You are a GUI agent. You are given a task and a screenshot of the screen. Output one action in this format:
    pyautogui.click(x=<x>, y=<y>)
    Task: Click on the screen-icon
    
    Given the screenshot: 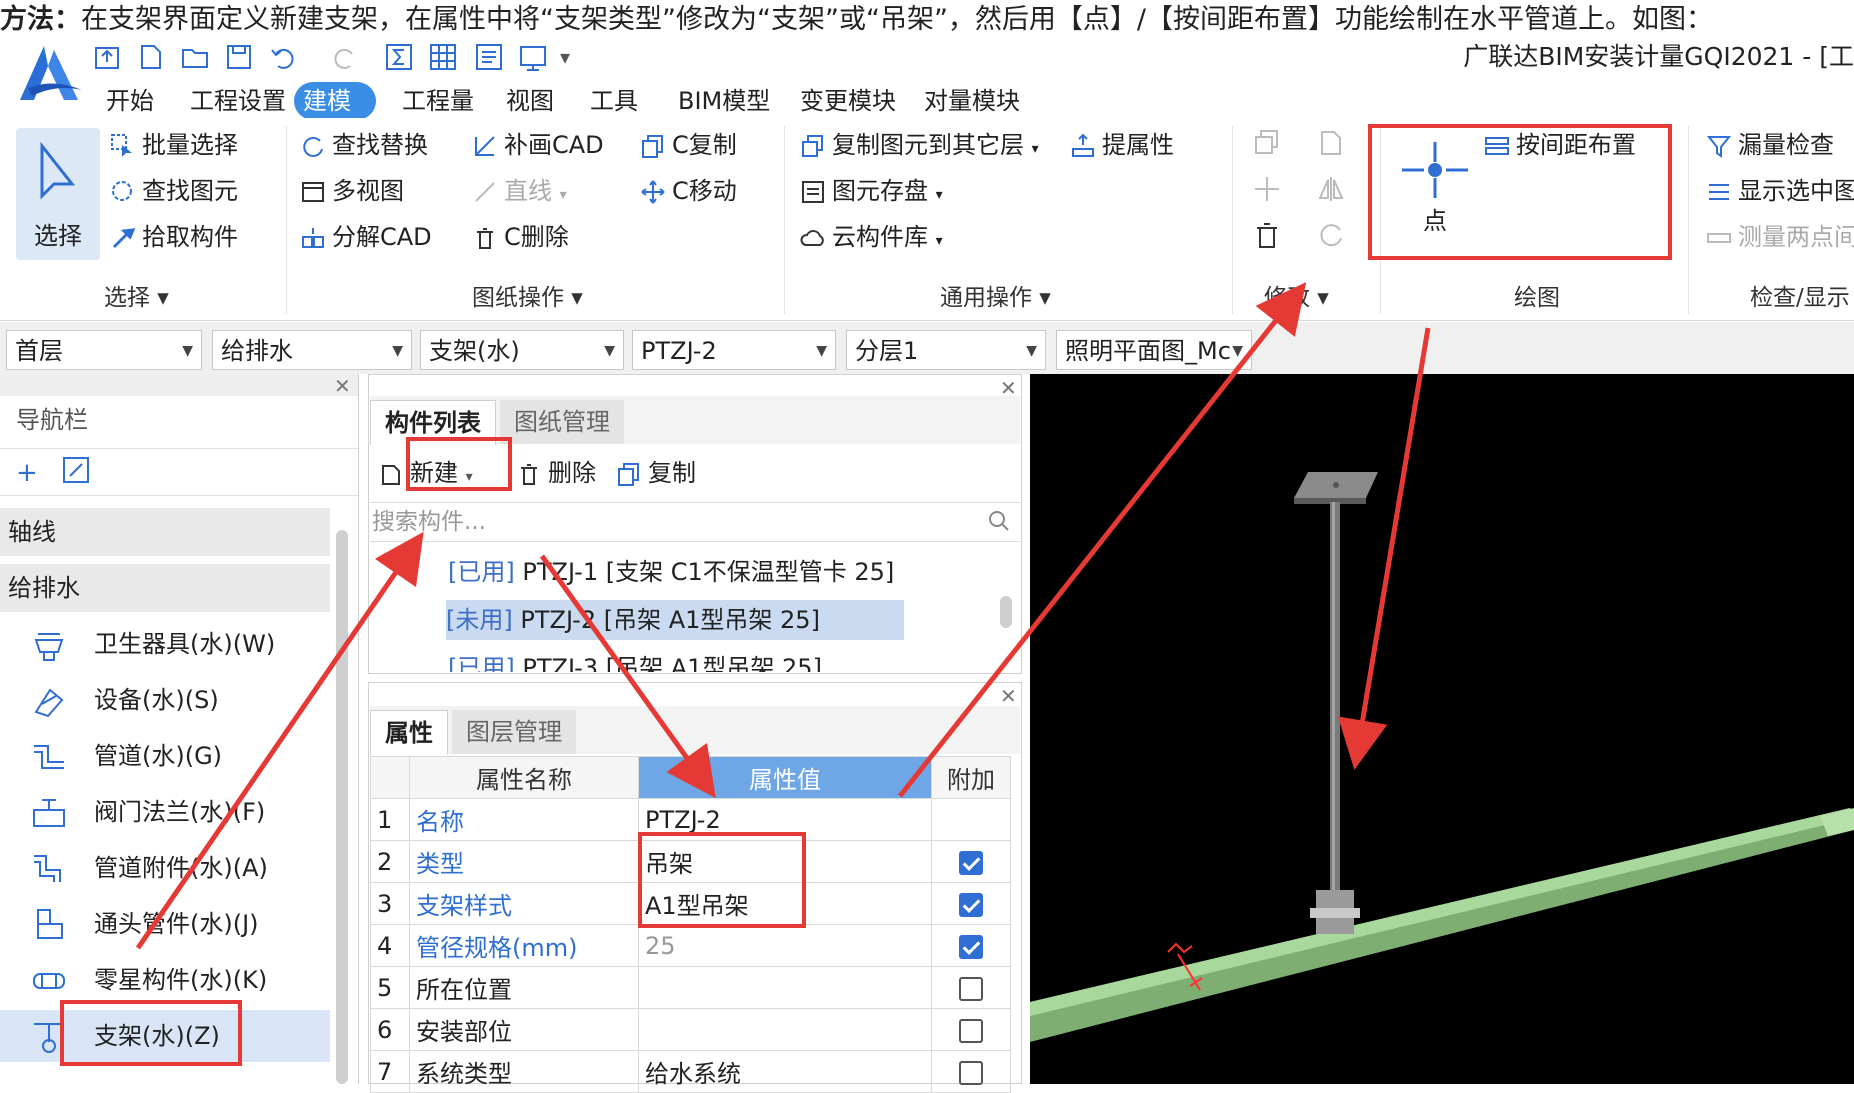 What is the action you would take?
    pyautogui.click(x=533, y=57)
    